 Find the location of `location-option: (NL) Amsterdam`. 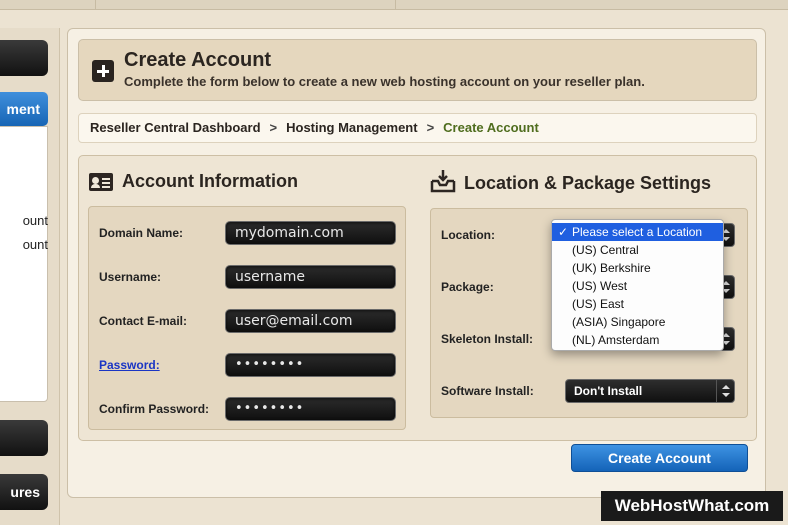

location-option: (NL) Amsterdam is located at coordinates (637, 340).